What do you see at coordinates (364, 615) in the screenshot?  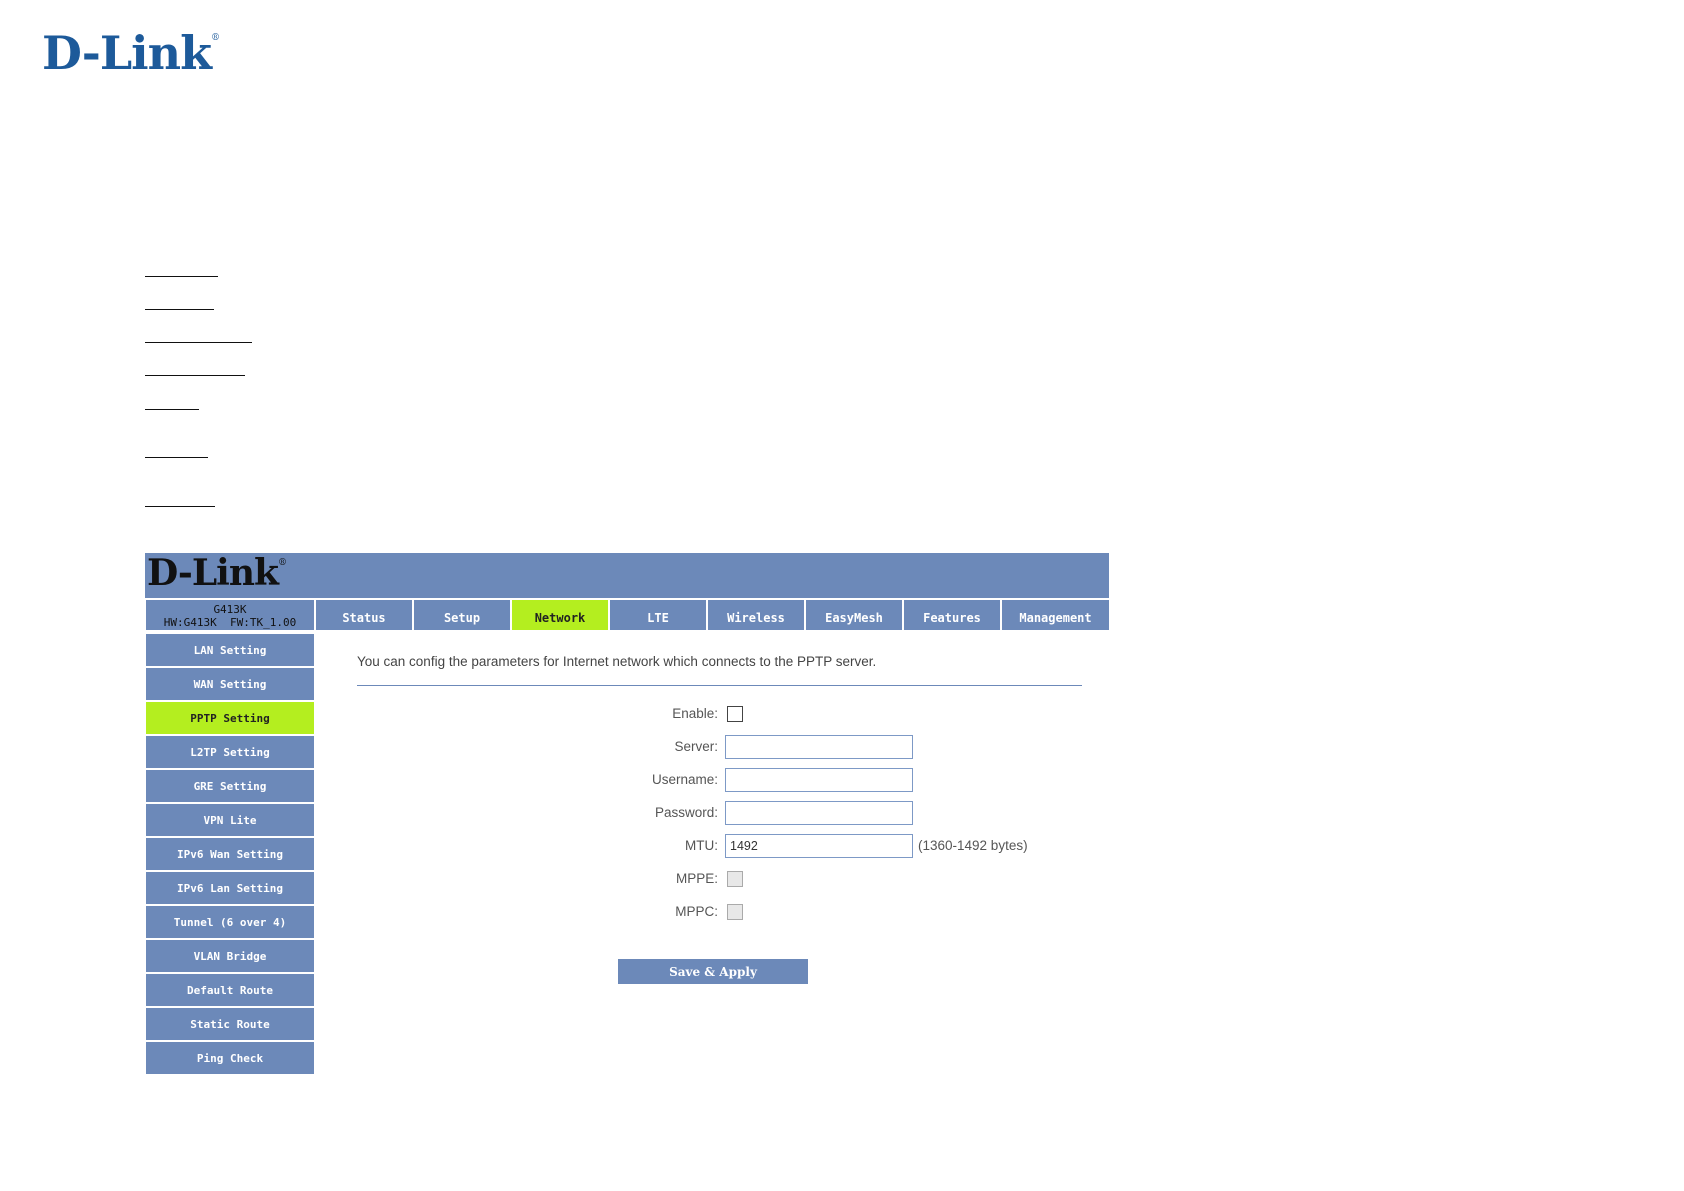 I see `tab-status: Status` at bounding box center [364, 615].